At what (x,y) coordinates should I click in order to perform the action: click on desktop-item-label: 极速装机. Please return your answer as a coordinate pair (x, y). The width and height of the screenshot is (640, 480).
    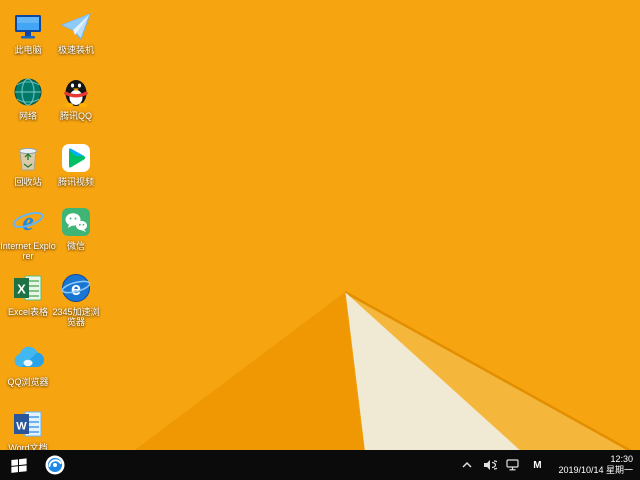
    Looking at the image, I should click on (75, 50).